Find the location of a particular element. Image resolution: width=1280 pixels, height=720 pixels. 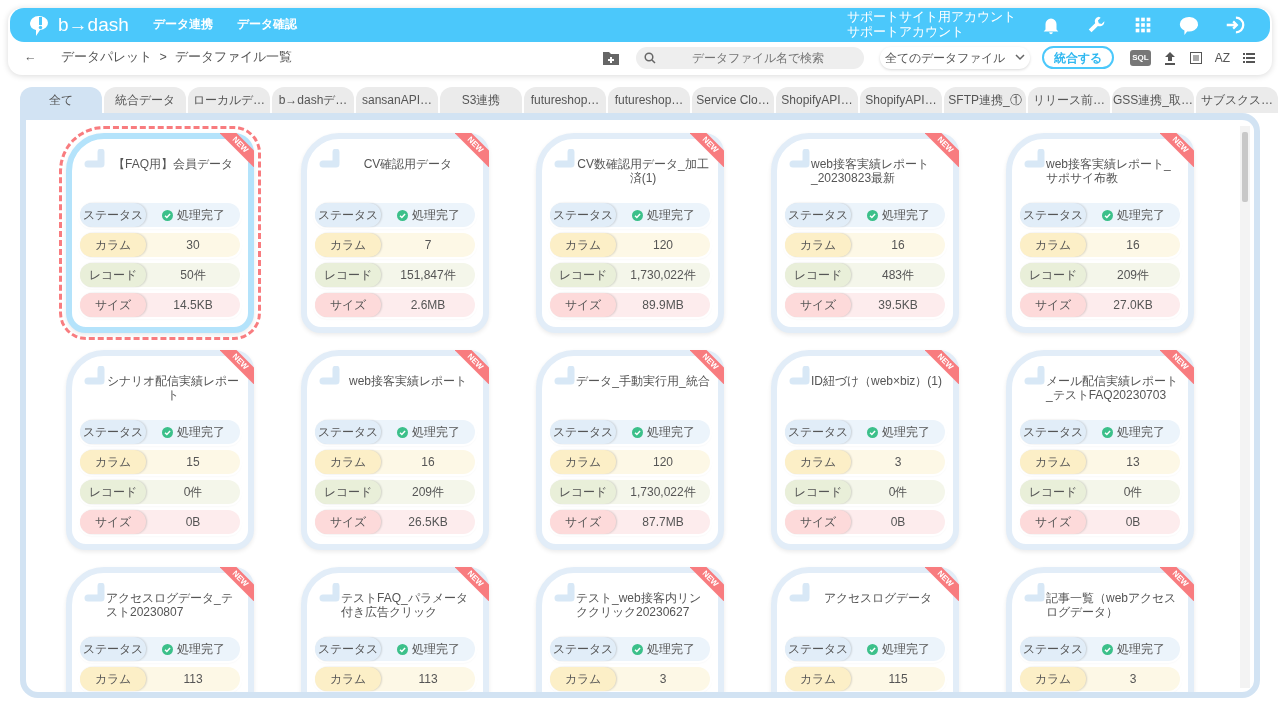

list-icon is located at coordinates (1249, 57).